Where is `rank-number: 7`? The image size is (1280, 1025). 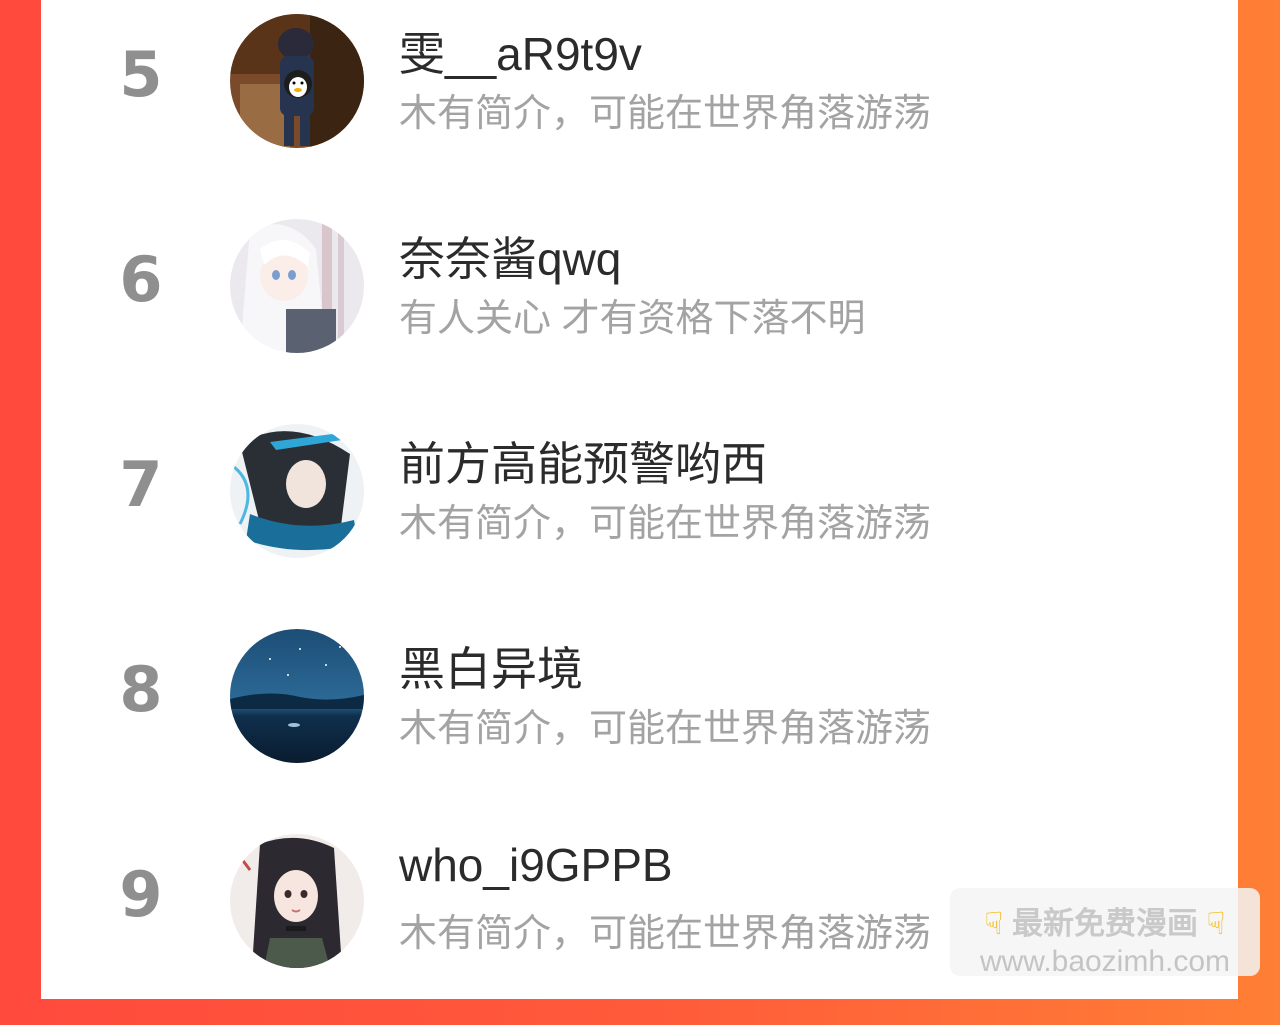
rank-number: 7 is located at coordinates (141, 484).